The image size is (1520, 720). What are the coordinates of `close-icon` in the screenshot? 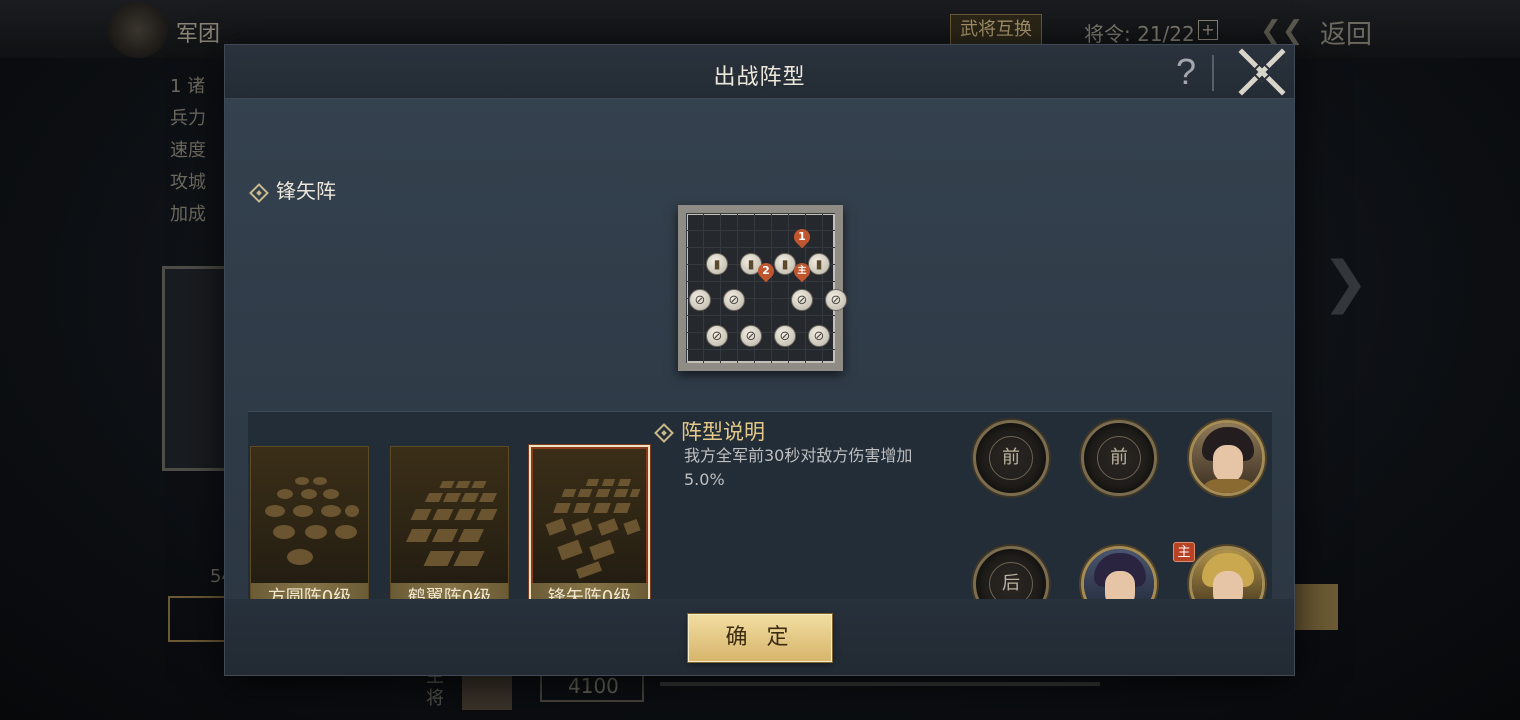 It's located at (1262, 72).